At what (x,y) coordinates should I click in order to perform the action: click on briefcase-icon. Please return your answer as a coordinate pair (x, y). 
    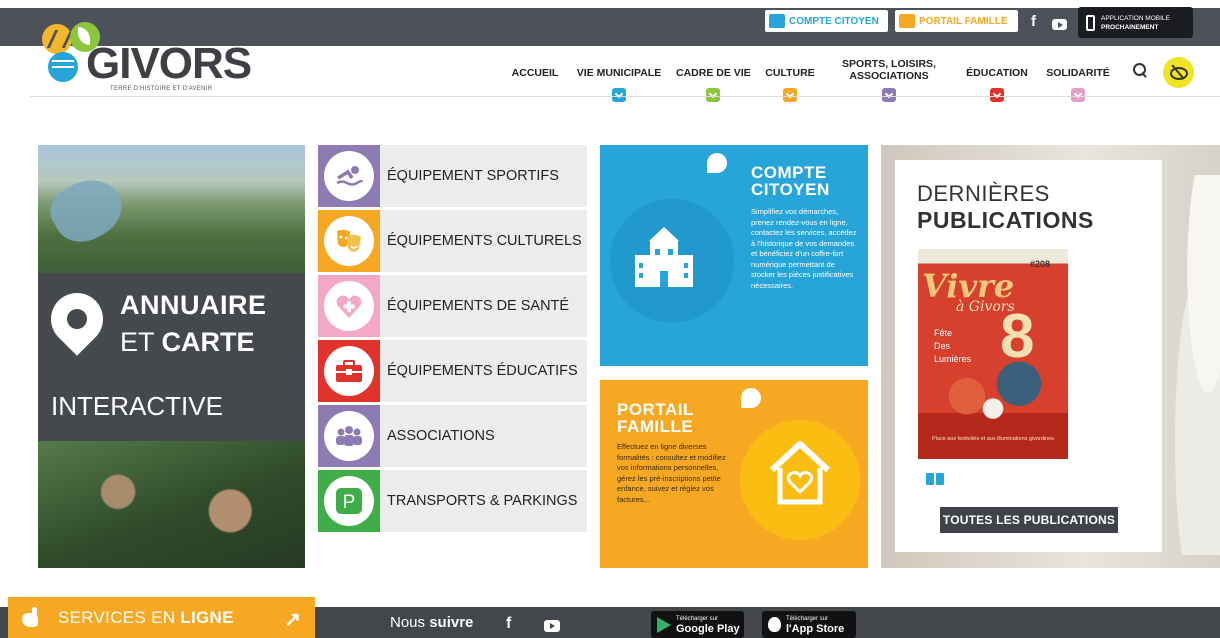
    Looking at the image, I should click on (349, 371).